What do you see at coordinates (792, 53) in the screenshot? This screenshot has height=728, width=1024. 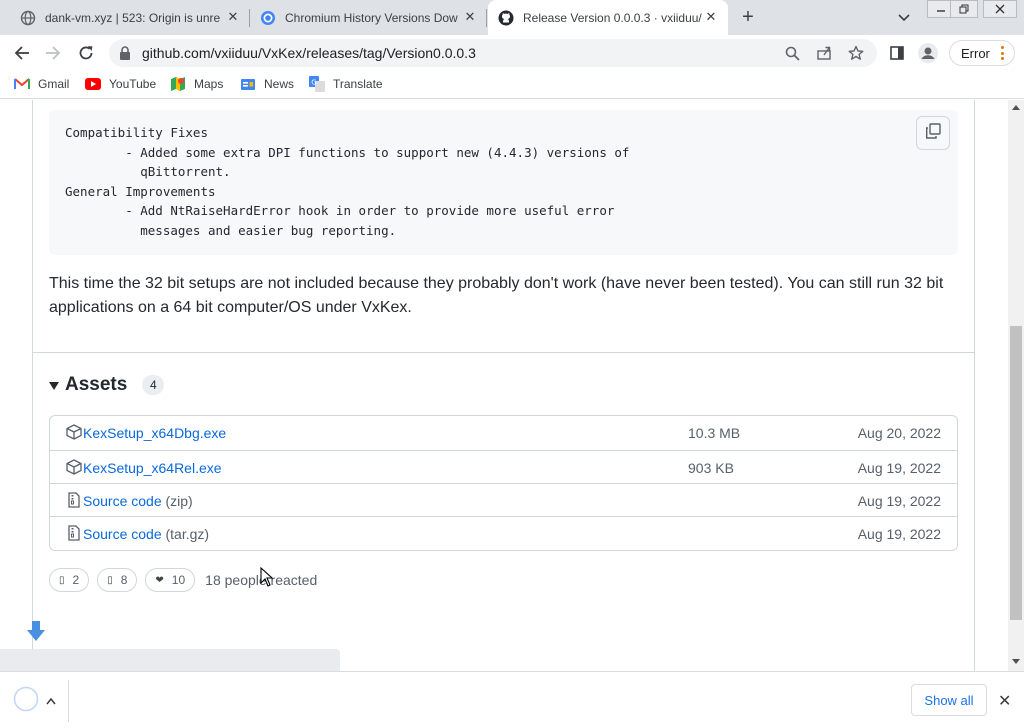 I see `zoom-search-icon` at bounding box center [792, 53].